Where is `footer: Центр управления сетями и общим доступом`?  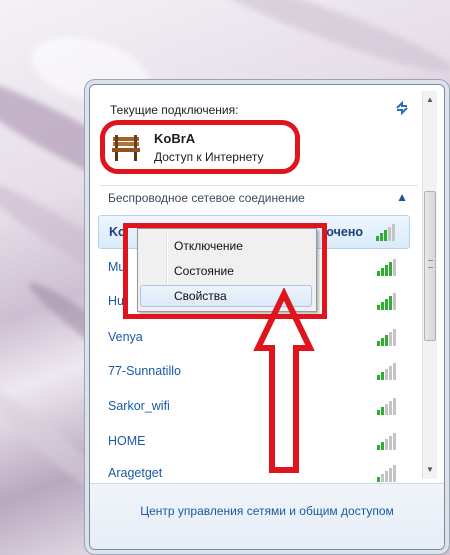
footer: Центр управления сетями и общим доступом is located at coordinates (267, 516).